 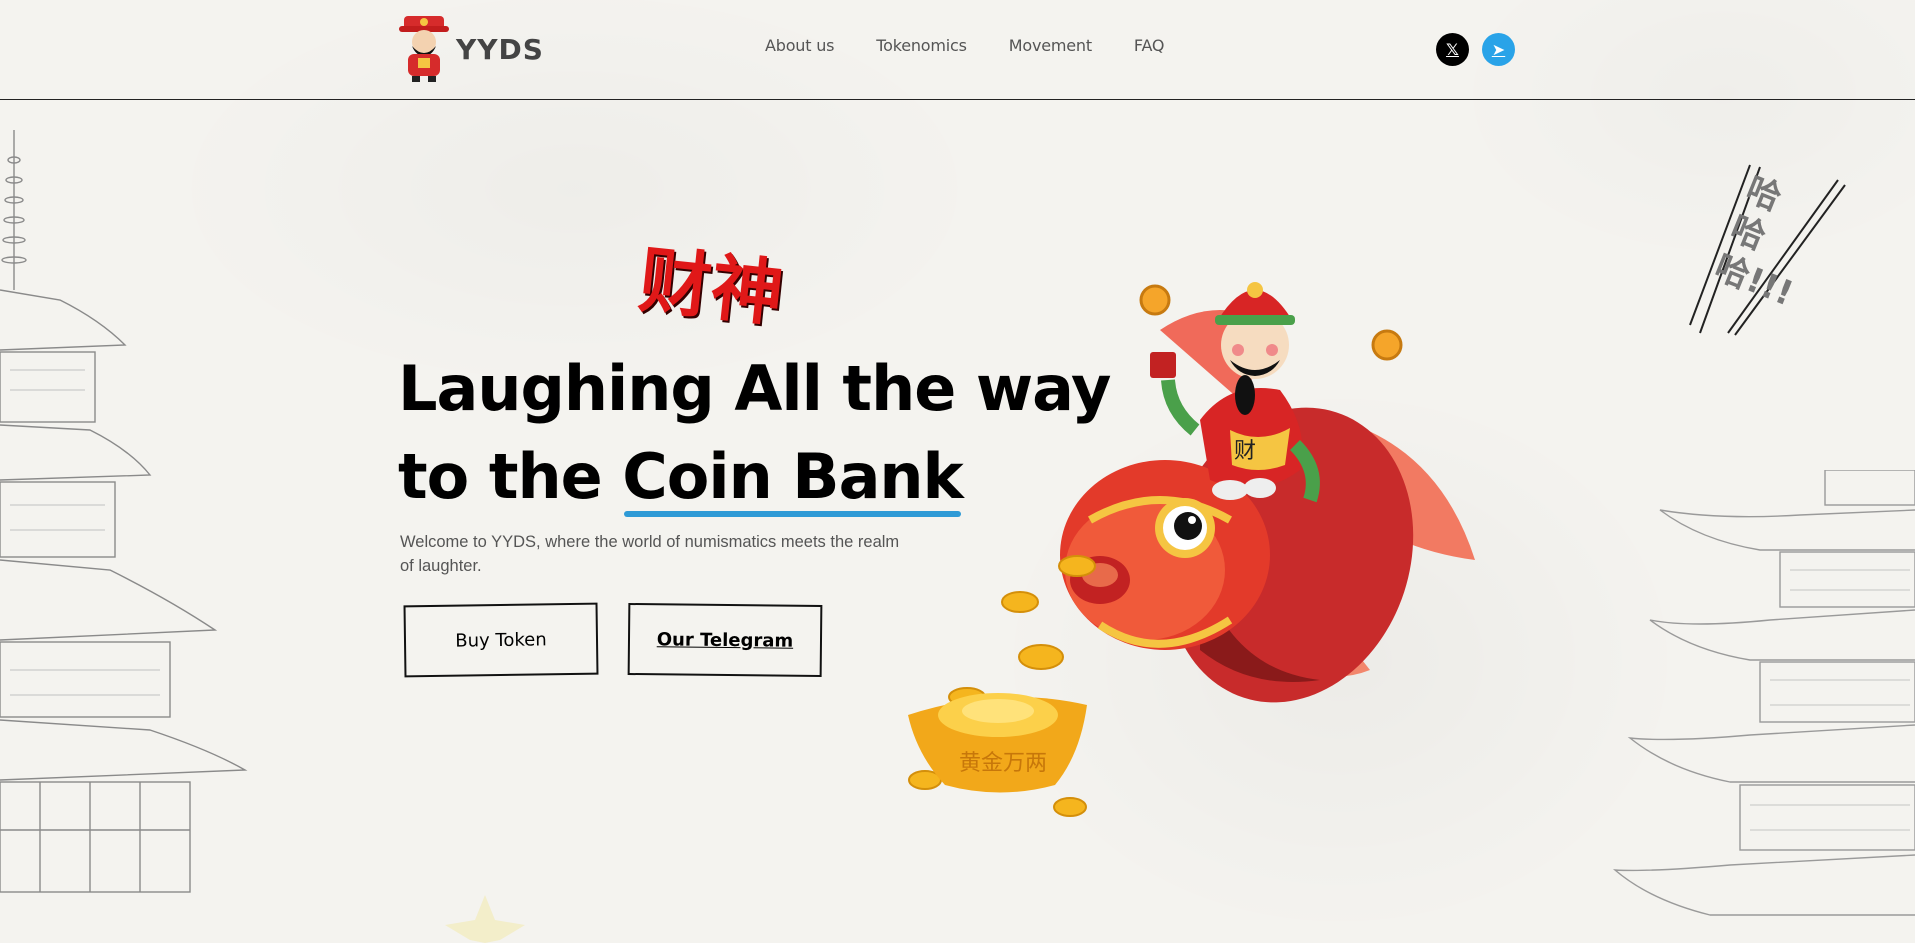 I want to click on nav-tokenomics: Tokenomics, so click(x=921, y=45).